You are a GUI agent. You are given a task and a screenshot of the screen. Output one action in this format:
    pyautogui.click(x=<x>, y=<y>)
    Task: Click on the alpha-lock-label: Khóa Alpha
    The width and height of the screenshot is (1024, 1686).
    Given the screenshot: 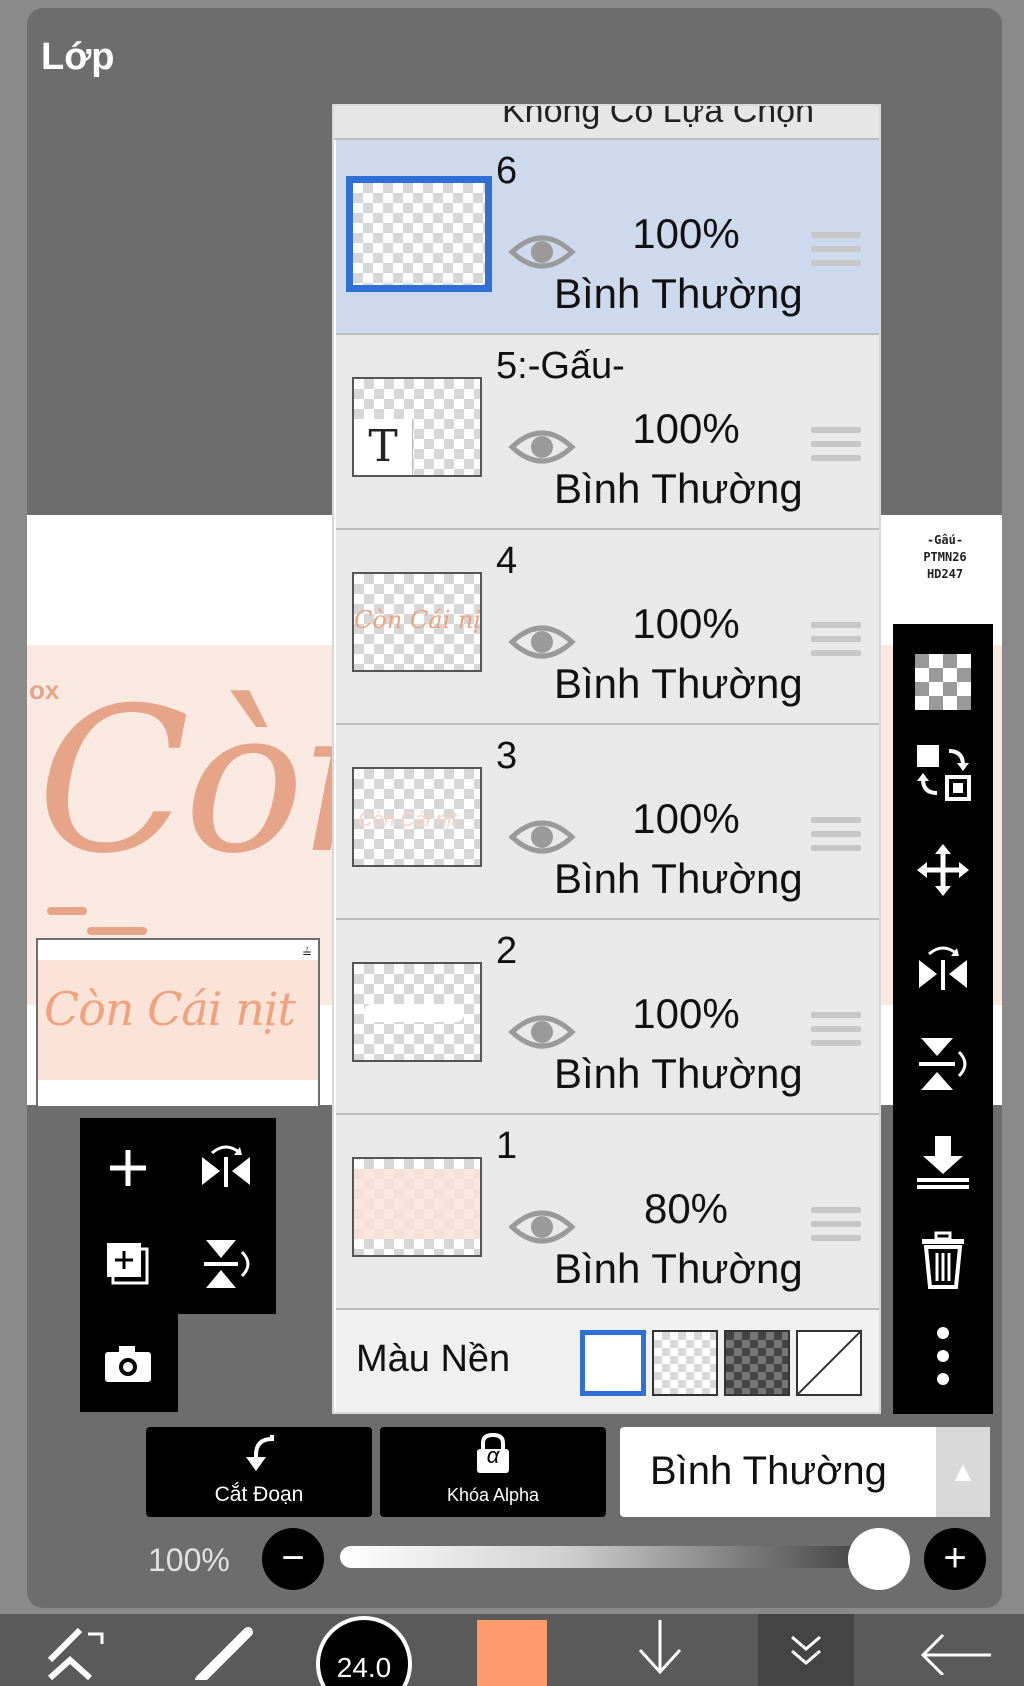 What is the action you would take?
    pyautogui.click(x=493, y=1495)
    